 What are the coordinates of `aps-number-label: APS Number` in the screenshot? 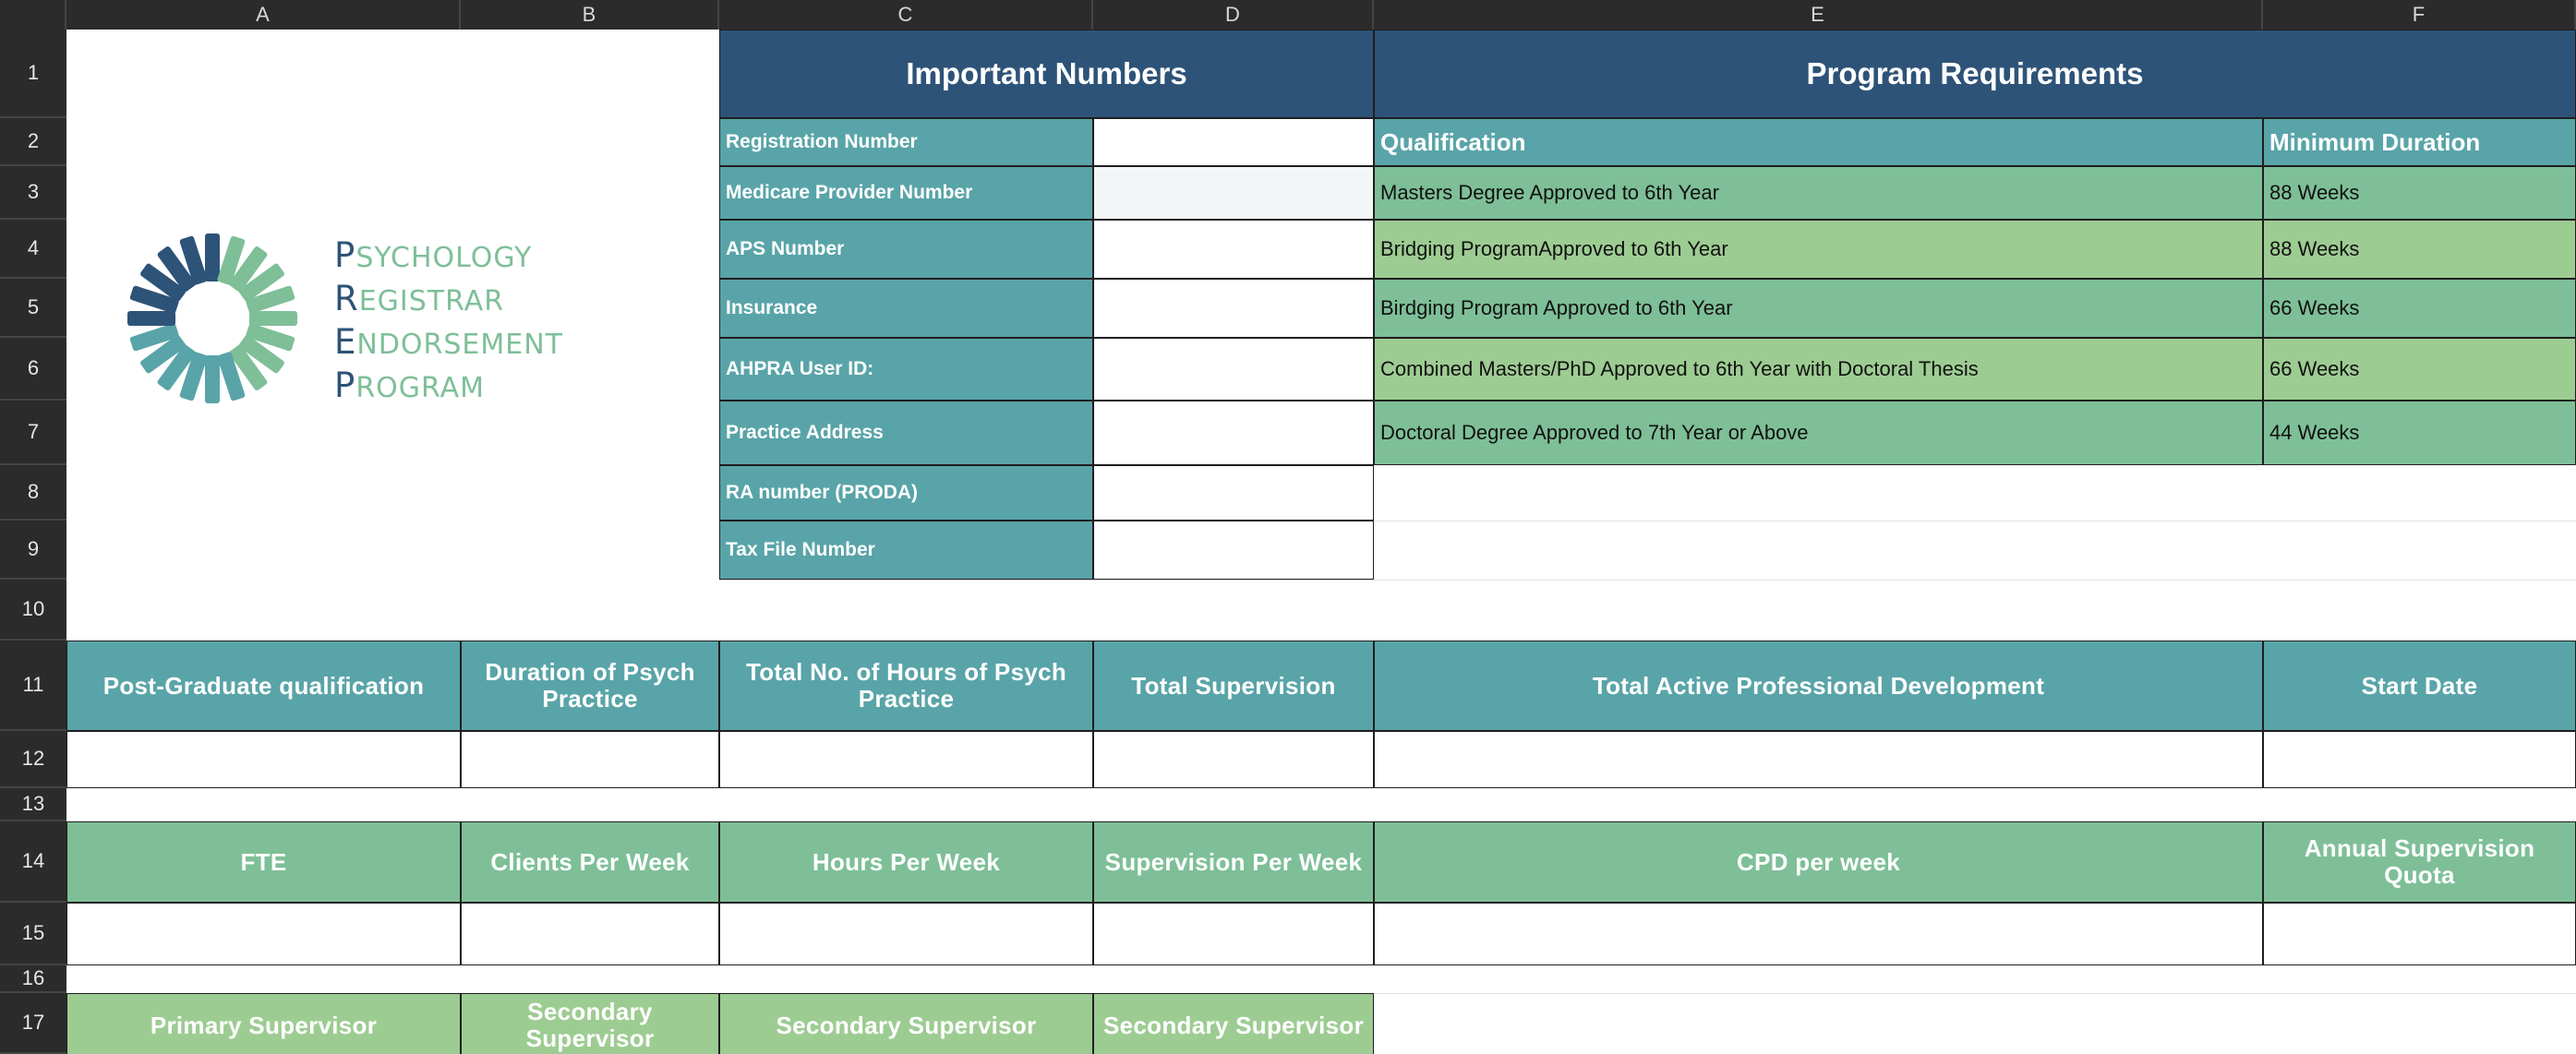 It's located at (906, 249).